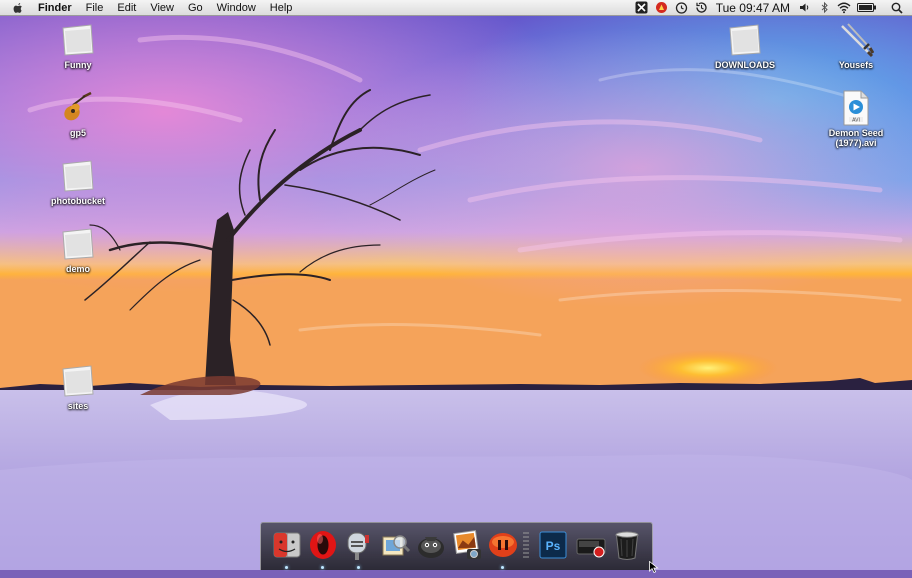 This screenshot has height=578, width=912. I want to click on svg-text: AVI, so click(856, 121).